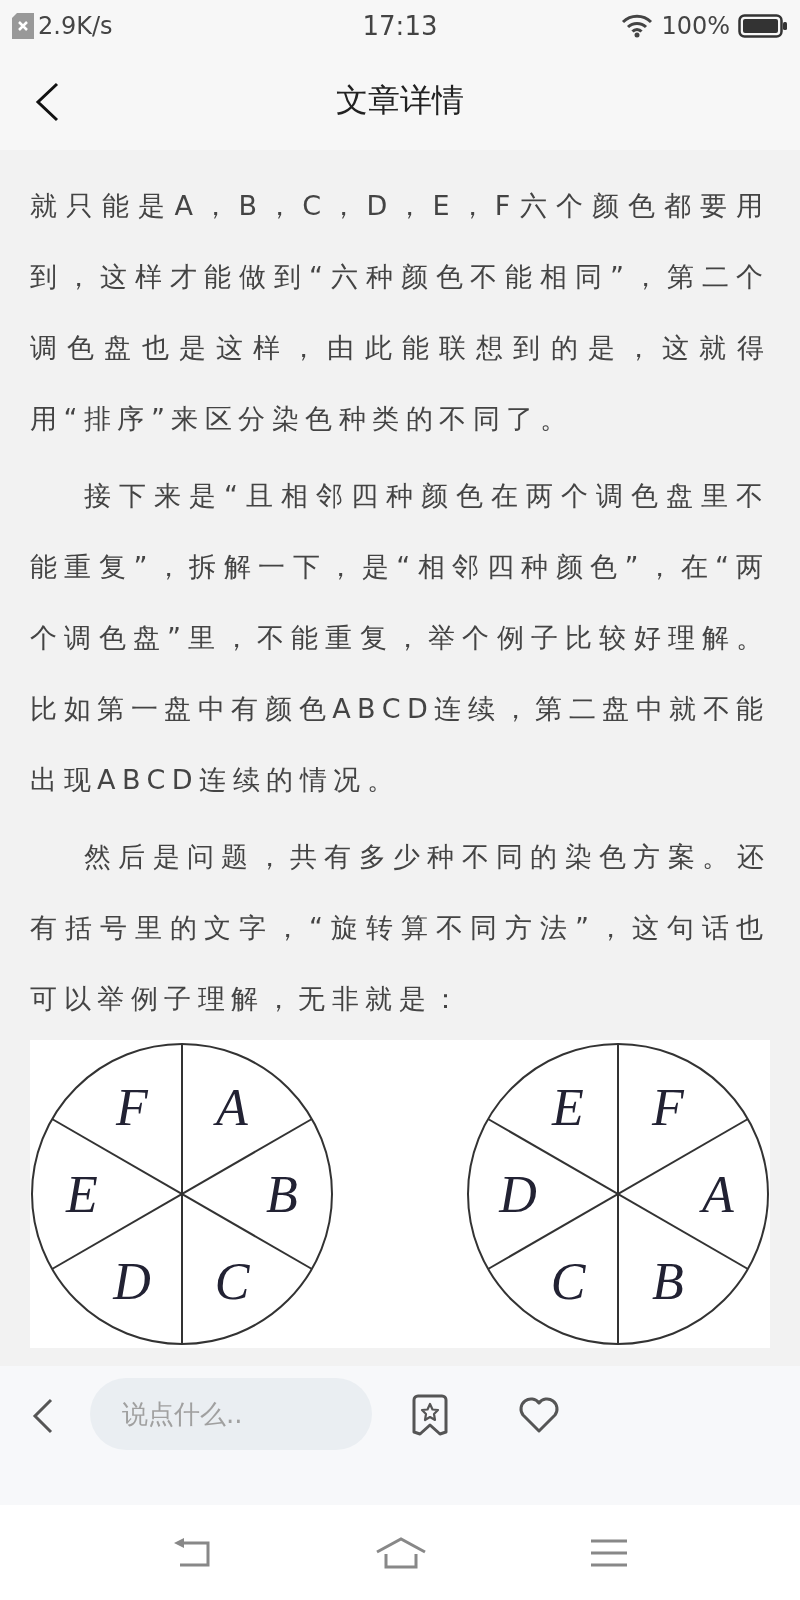 This screenshot has height=1600, width=800. Describe the element at coordinates (430, 1415) in the screenshot. I see `bookmark-star-icon` at that location.